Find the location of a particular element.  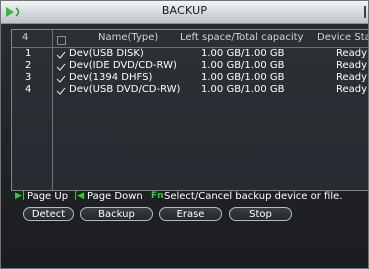

backup-button: Backup is located at coordinates (116, 214).